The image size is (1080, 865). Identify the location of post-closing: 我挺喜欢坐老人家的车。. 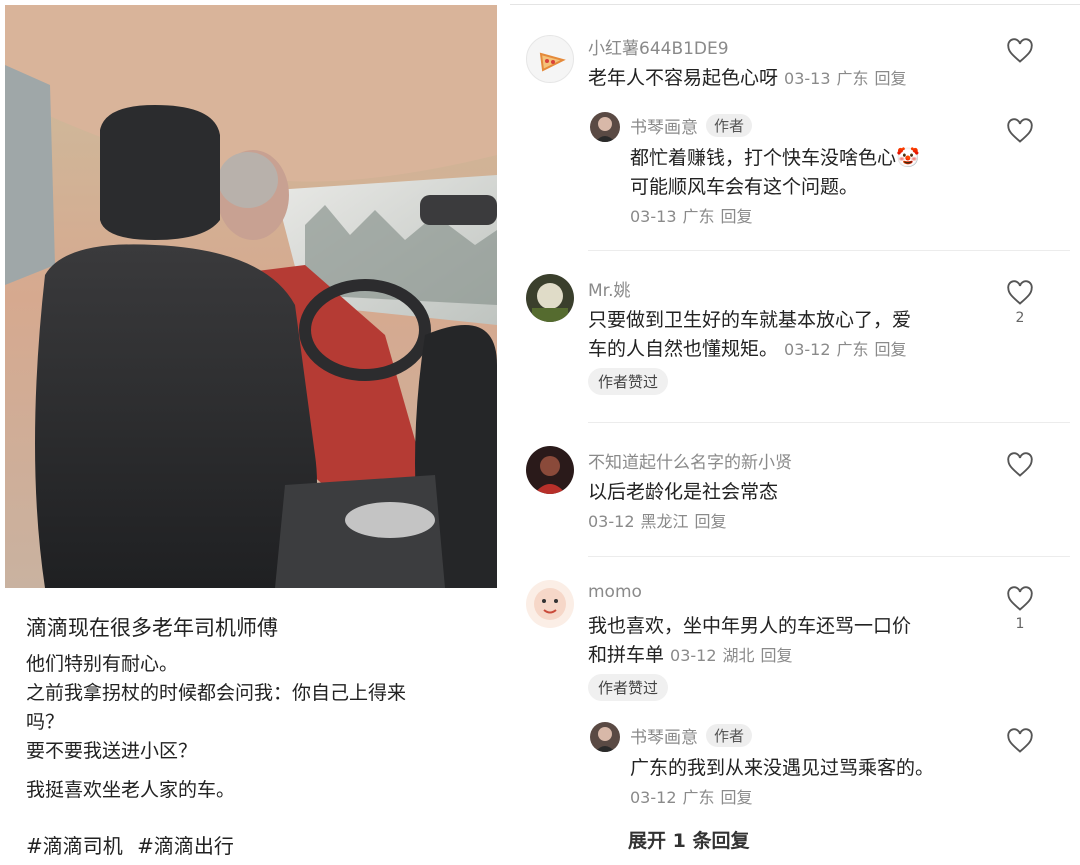
(131, 790).